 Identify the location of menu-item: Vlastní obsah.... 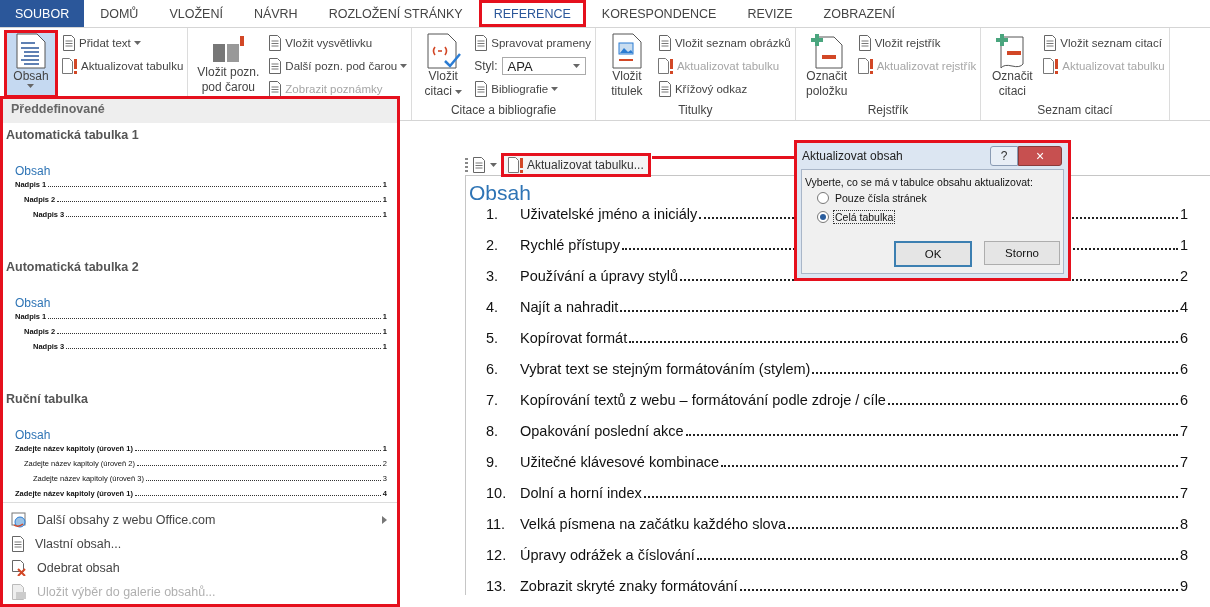
(200, 544).